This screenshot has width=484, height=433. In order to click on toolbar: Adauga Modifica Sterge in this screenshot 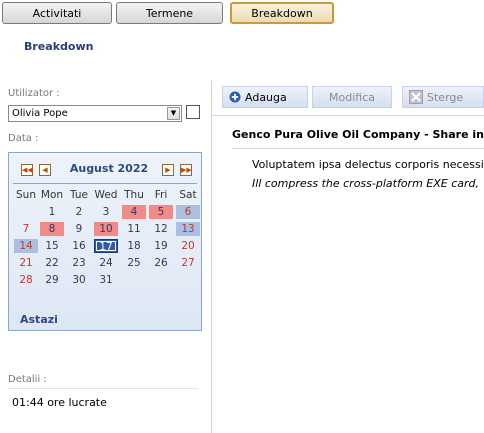, I will do `click(348, 98)`.